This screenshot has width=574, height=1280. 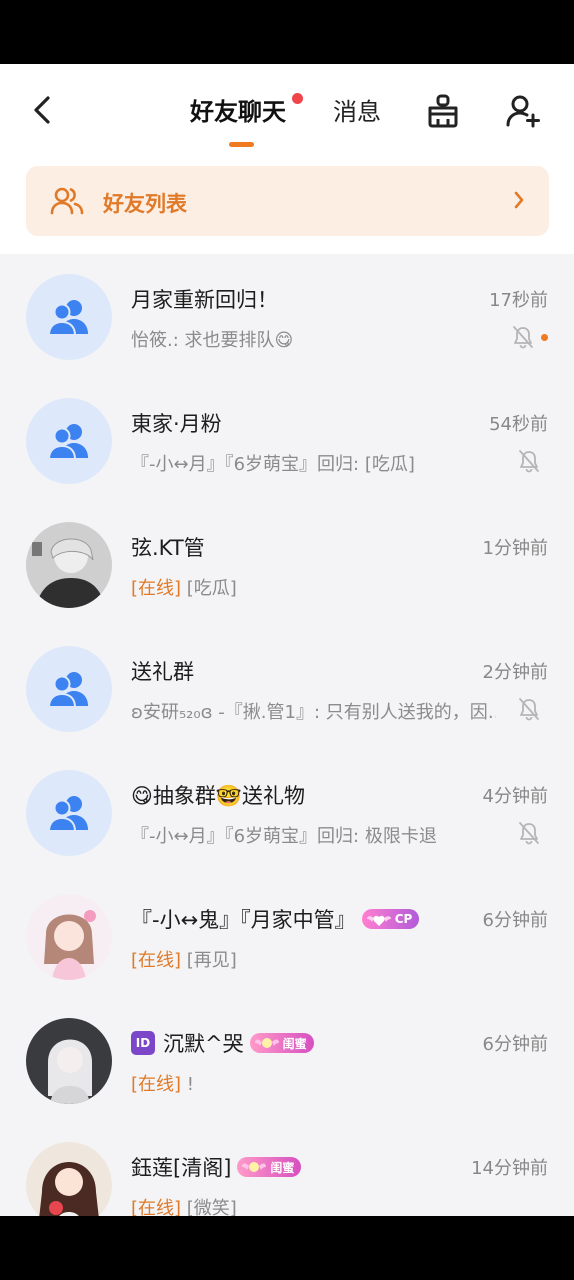 I want to click on id-tag: ID, so click(x=143, y=1043).